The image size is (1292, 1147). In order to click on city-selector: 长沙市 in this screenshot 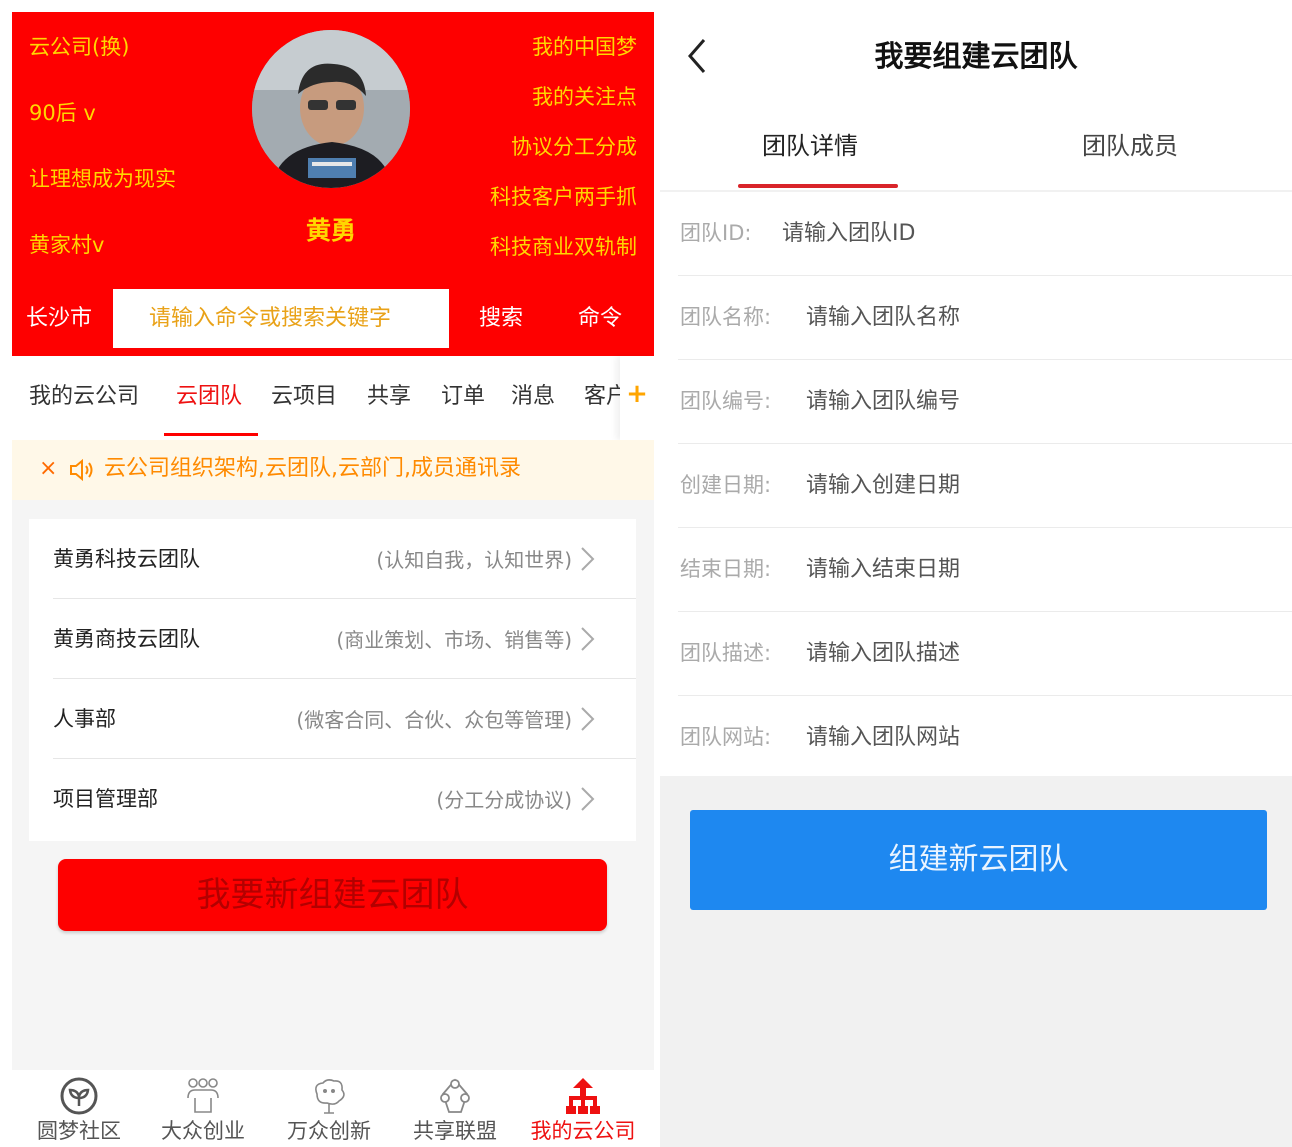, I will do `click(59, 319)`.